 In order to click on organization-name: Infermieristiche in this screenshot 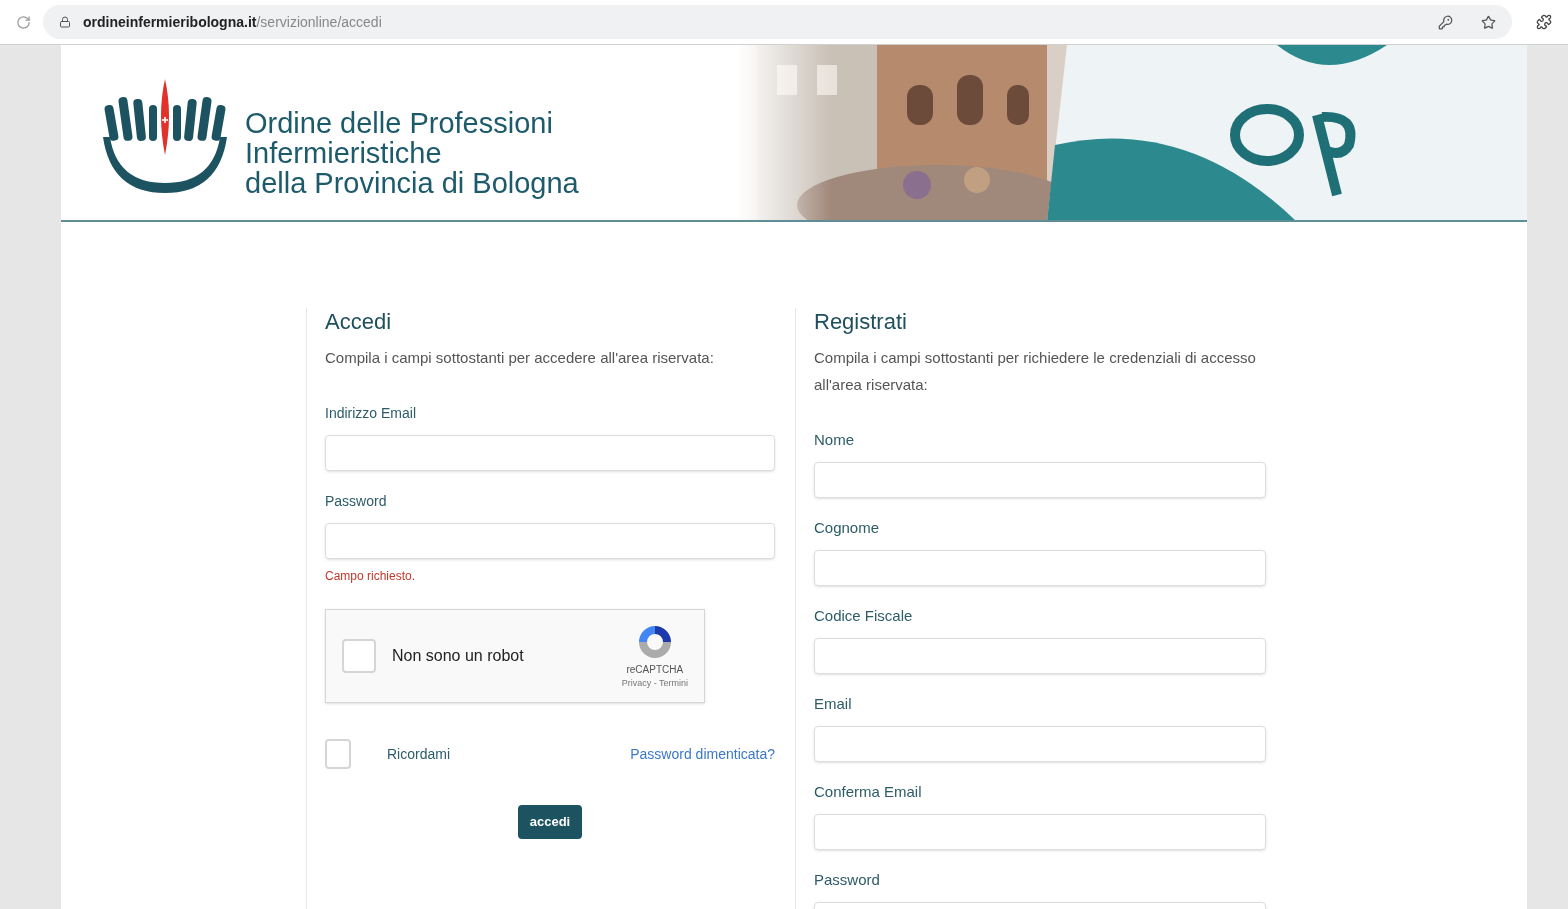, I will do `click(344, 152)`.